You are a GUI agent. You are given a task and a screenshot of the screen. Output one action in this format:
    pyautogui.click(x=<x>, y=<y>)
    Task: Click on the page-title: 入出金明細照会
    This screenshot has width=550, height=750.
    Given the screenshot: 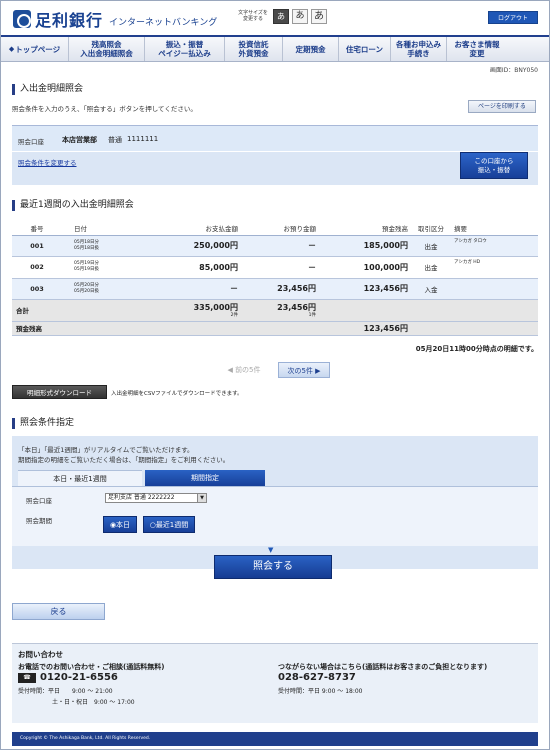 What is the action you would take?
    pyautogui.click(x=47, y=89)
    